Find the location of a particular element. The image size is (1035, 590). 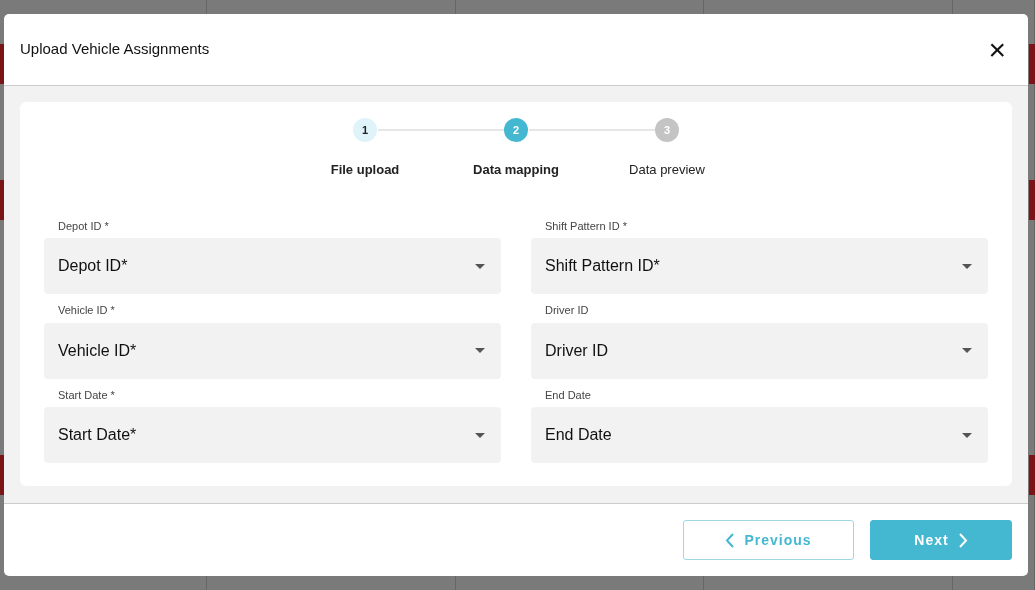

step-number: 2 is located at coordinates (516, 130).